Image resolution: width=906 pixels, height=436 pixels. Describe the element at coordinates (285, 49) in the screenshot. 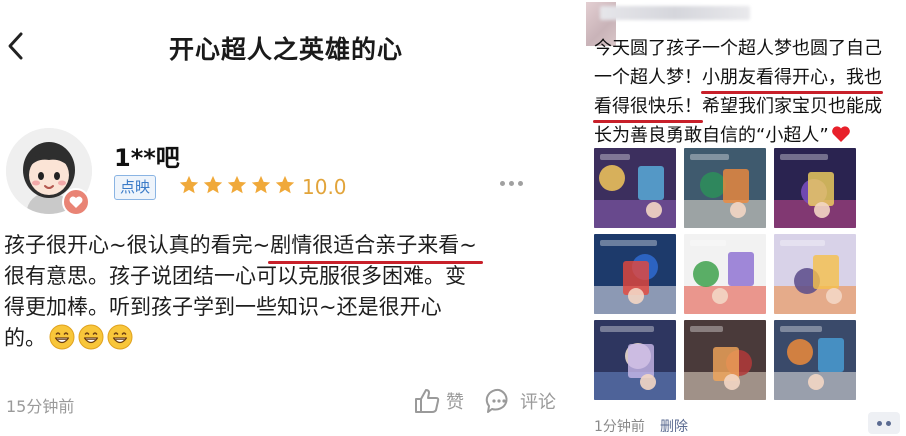

I see `page-title: 开心超人之英雄的心` at that location.